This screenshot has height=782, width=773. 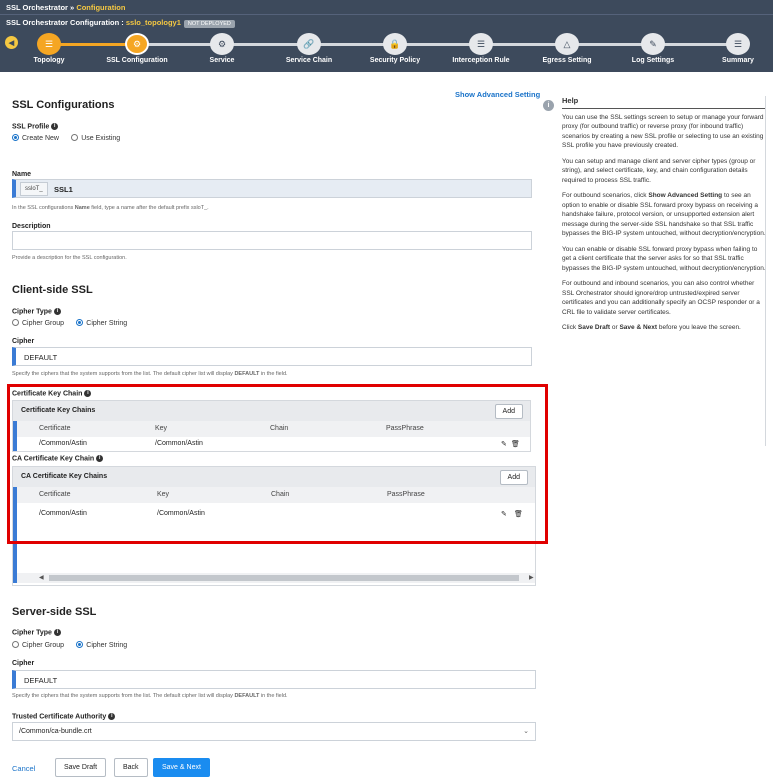 What do you see at coordinates (55, 731) in the screenshot?
I see `trusted-ca-value: /Common/ca-bundle.crt` at bounding box center [55, 731].